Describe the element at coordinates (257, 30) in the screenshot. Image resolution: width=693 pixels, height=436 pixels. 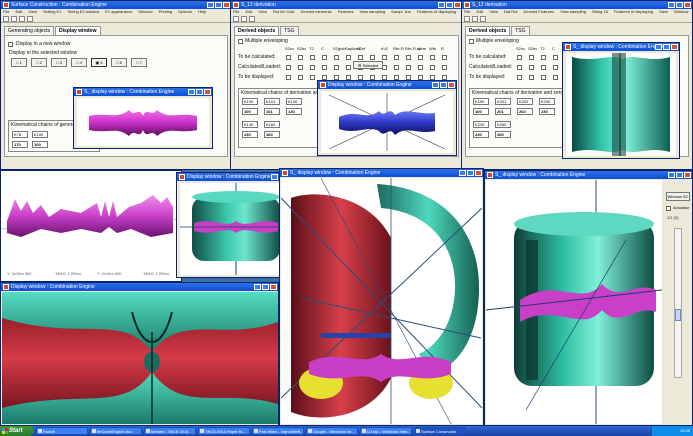
I see `tab-derived-objects: Derived objects` at that location.